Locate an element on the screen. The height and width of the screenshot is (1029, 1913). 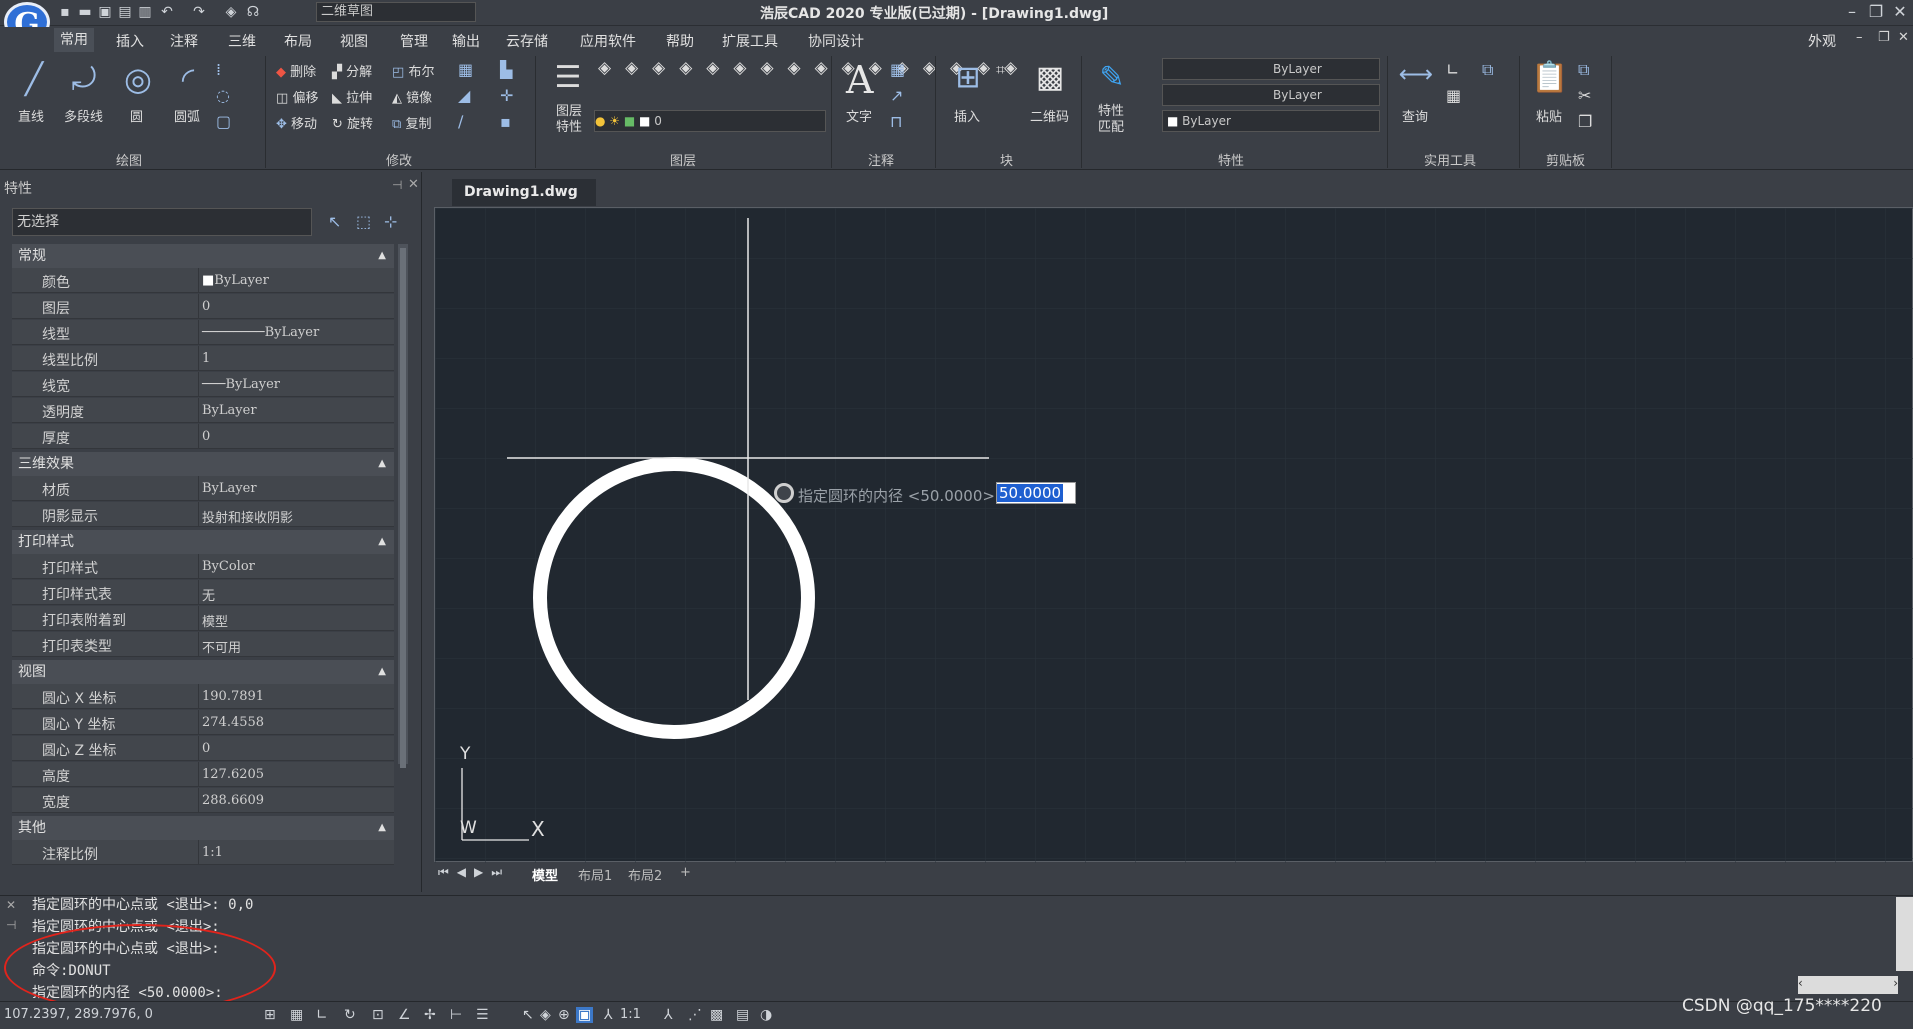
line-button: 直线 is located at coordinates (31, 115).